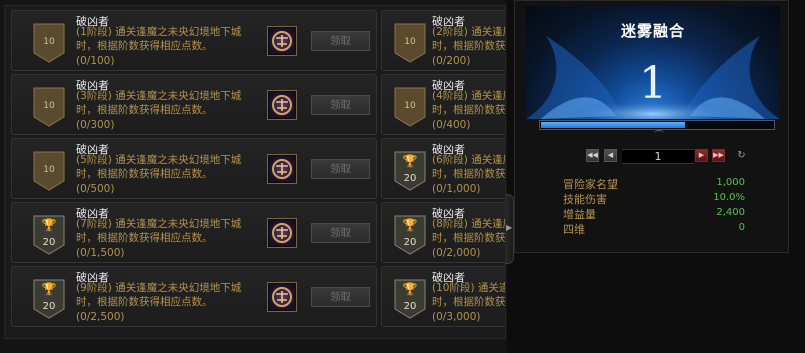 This screenshot has height=353, width=805. What do you see at coordinates (730, 182) in the screenshot?
I see `stat-value: 1,000` at bounding box center [730, 182].